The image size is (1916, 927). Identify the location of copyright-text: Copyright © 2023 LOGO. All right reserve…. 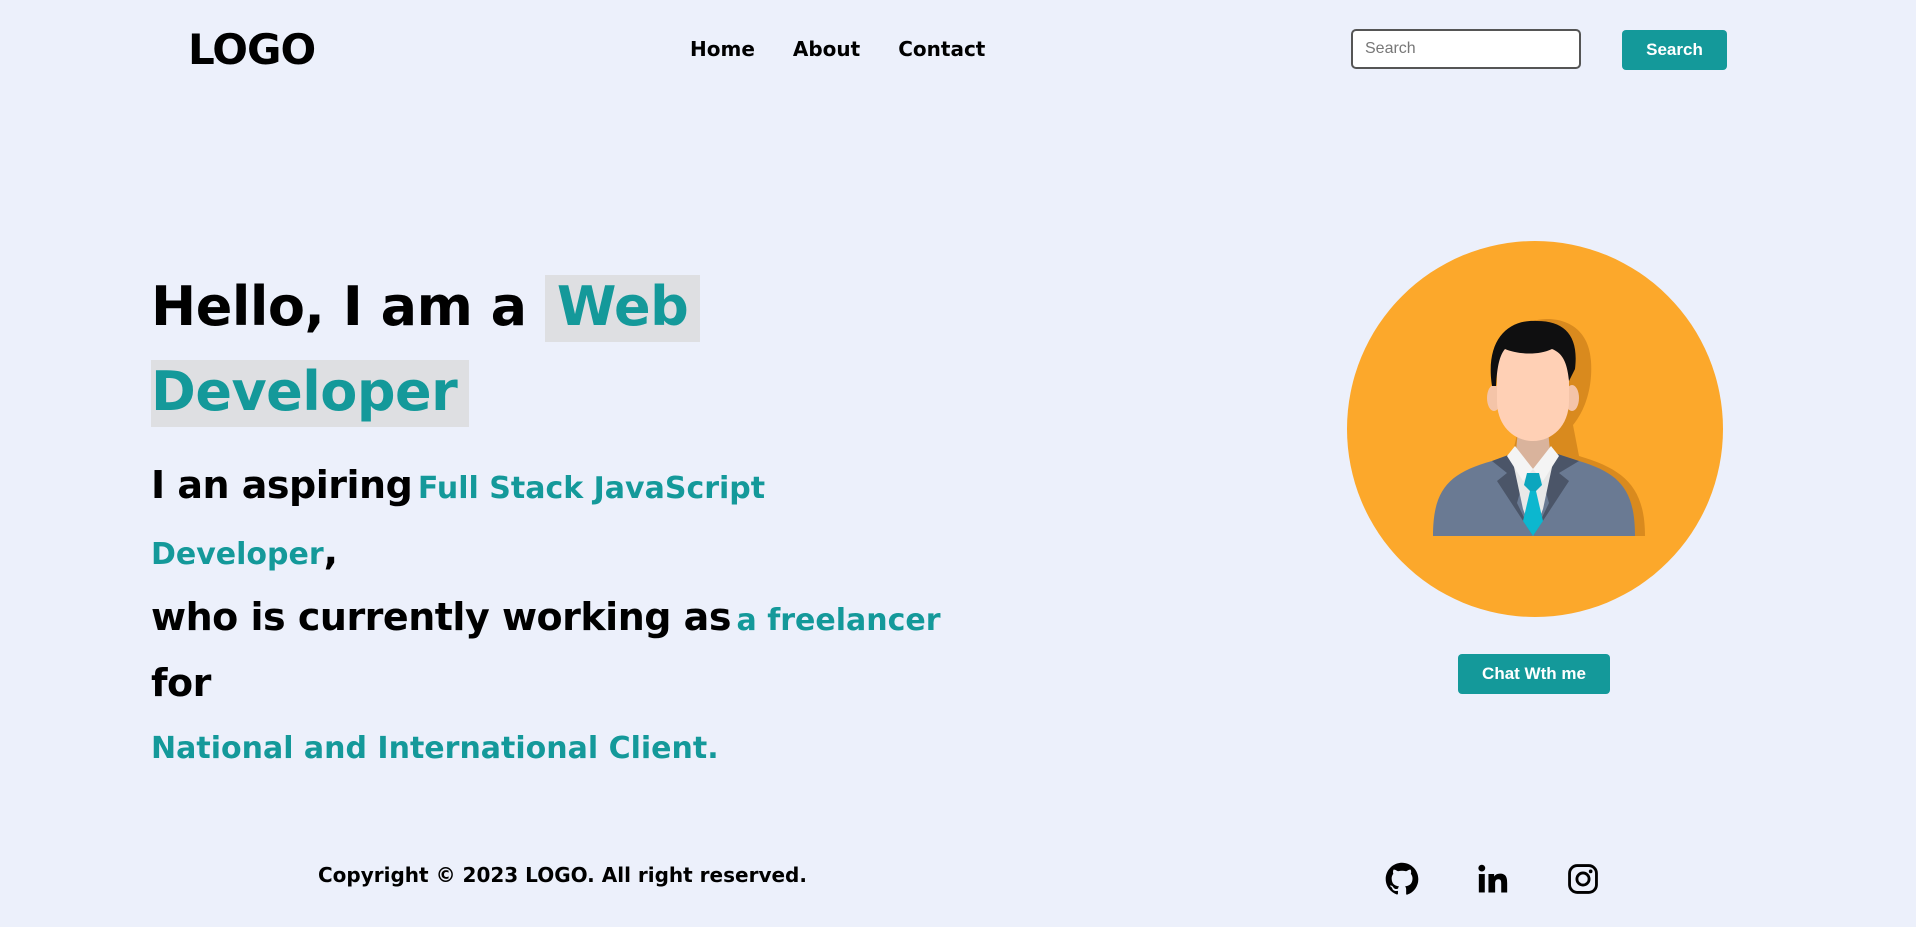
(562, 875).